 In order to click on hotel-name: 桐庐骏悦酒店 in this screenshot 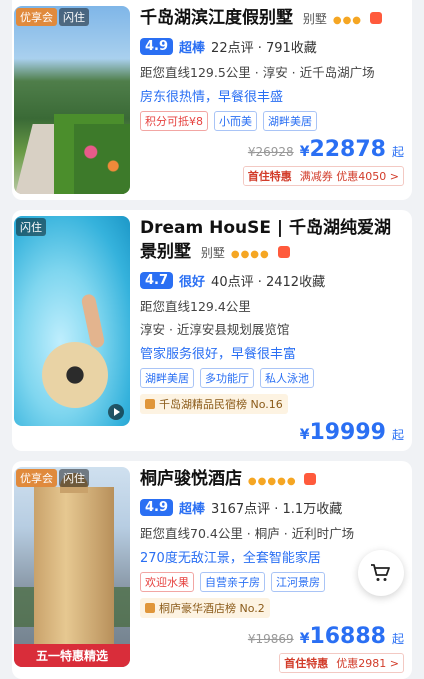, I will do `click(191, 479)`.